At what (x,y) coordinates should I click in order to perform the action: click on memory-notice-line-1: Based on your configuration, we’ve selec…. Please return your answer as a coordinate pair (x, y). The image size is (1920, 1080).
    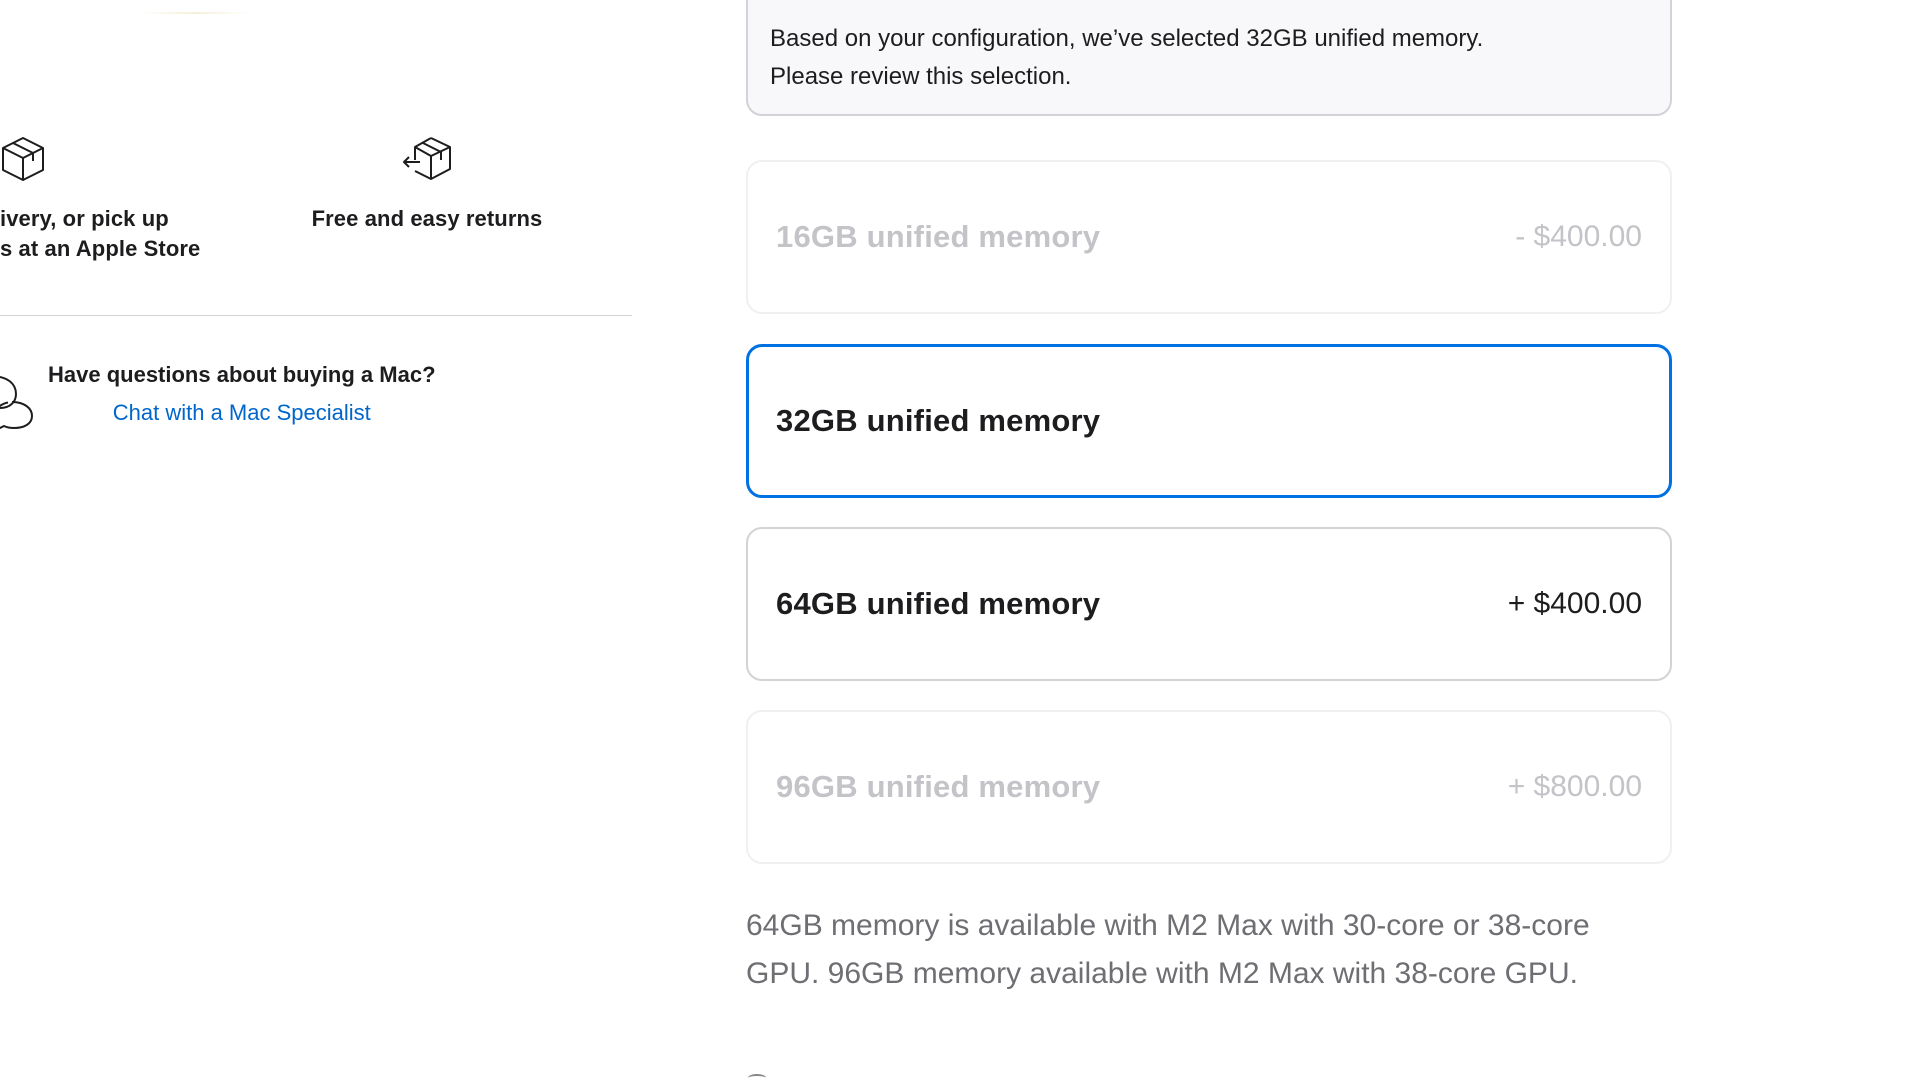
    Looking at the image, I should click on (1127, 38).